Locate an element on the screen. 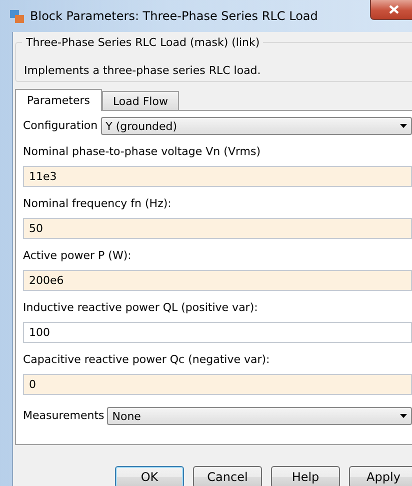 The image size is (412, 486). input-field: 100 is located at coordinates (217, 332).